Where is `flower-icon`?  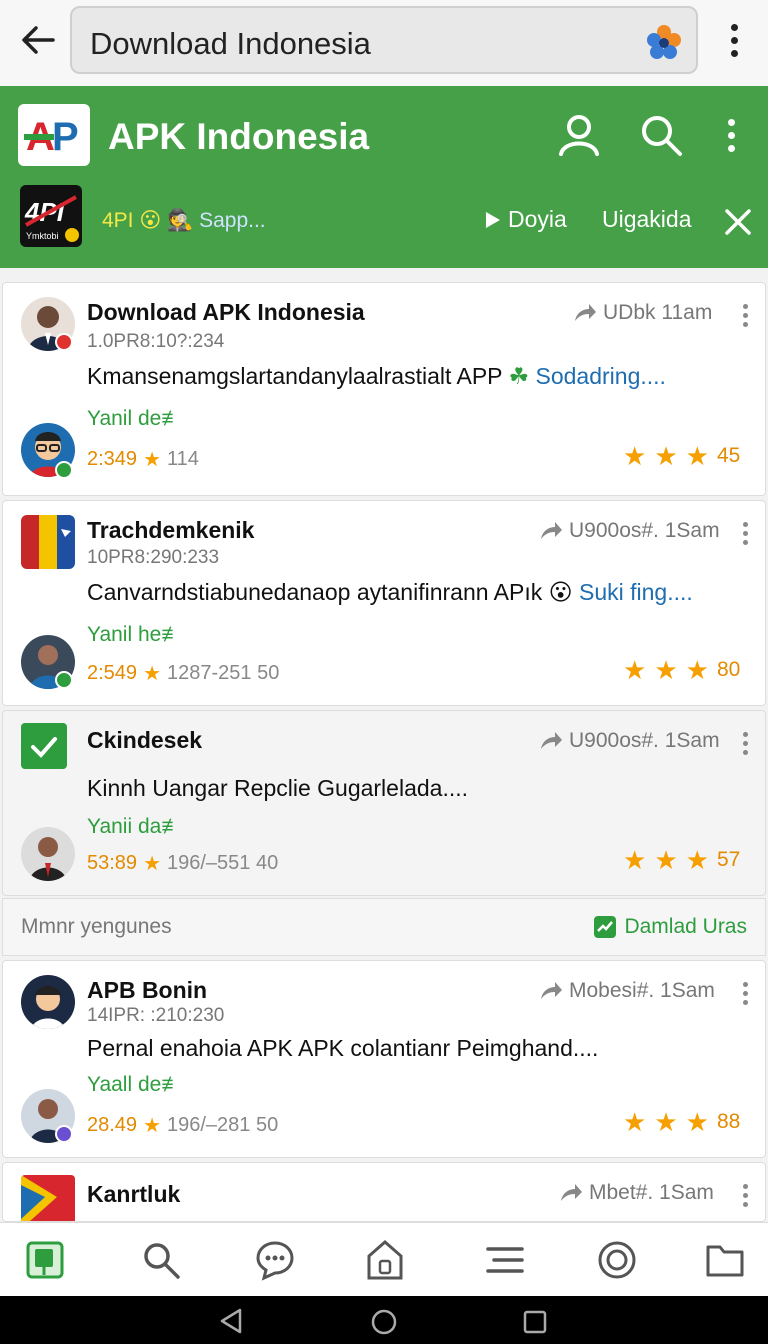 flower-icon is located at coordinates (664, 42).